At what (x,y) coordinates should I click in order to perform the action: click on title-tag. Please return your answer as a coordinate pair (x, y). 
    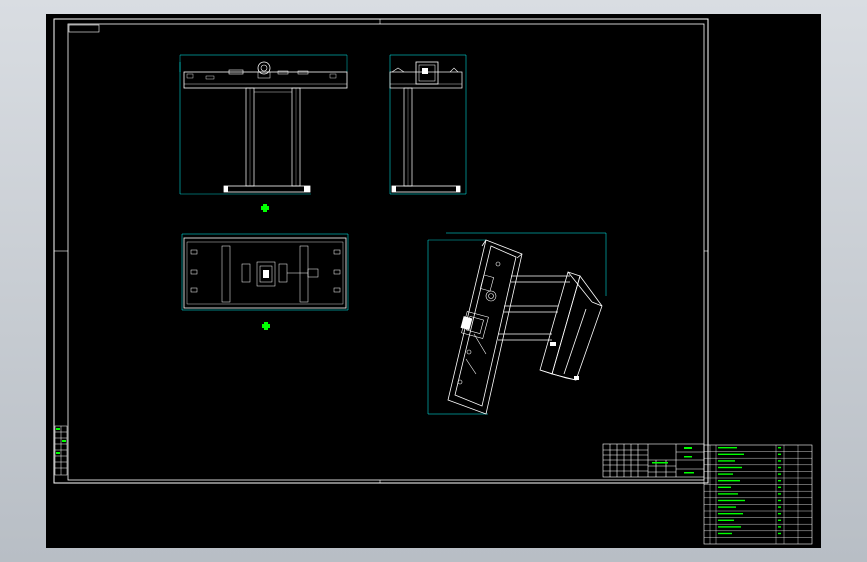
    Looking at the image, I should click on (84, 28).